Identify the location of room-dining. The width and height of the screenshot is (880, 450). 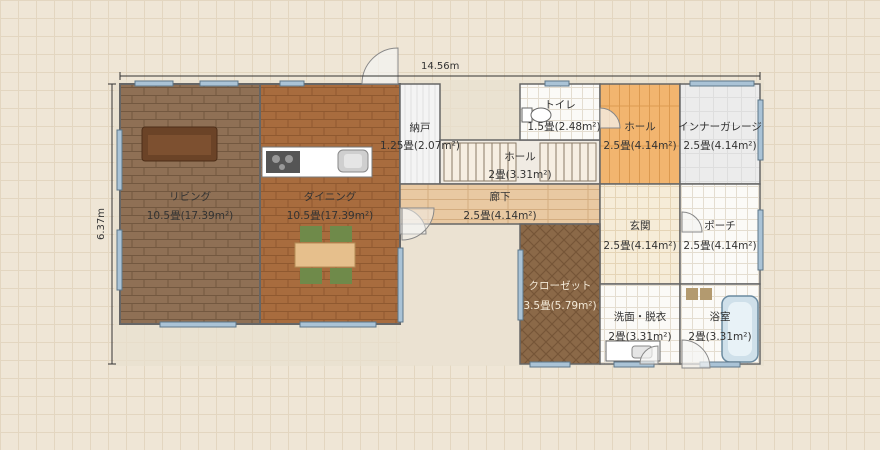
(330, 204).